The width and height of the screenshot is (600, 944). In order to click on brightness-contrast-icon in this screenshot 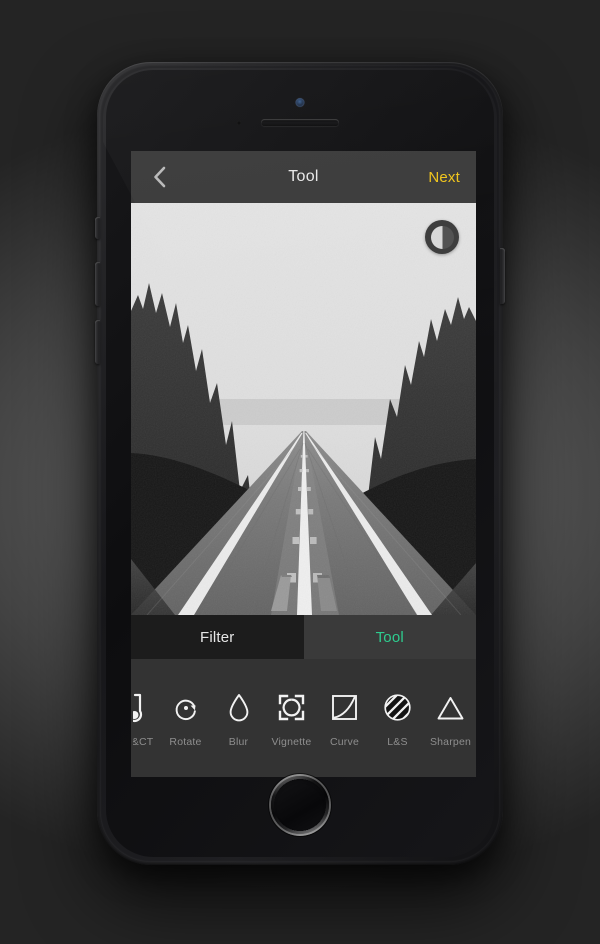, I will do `click(139, 708)`.